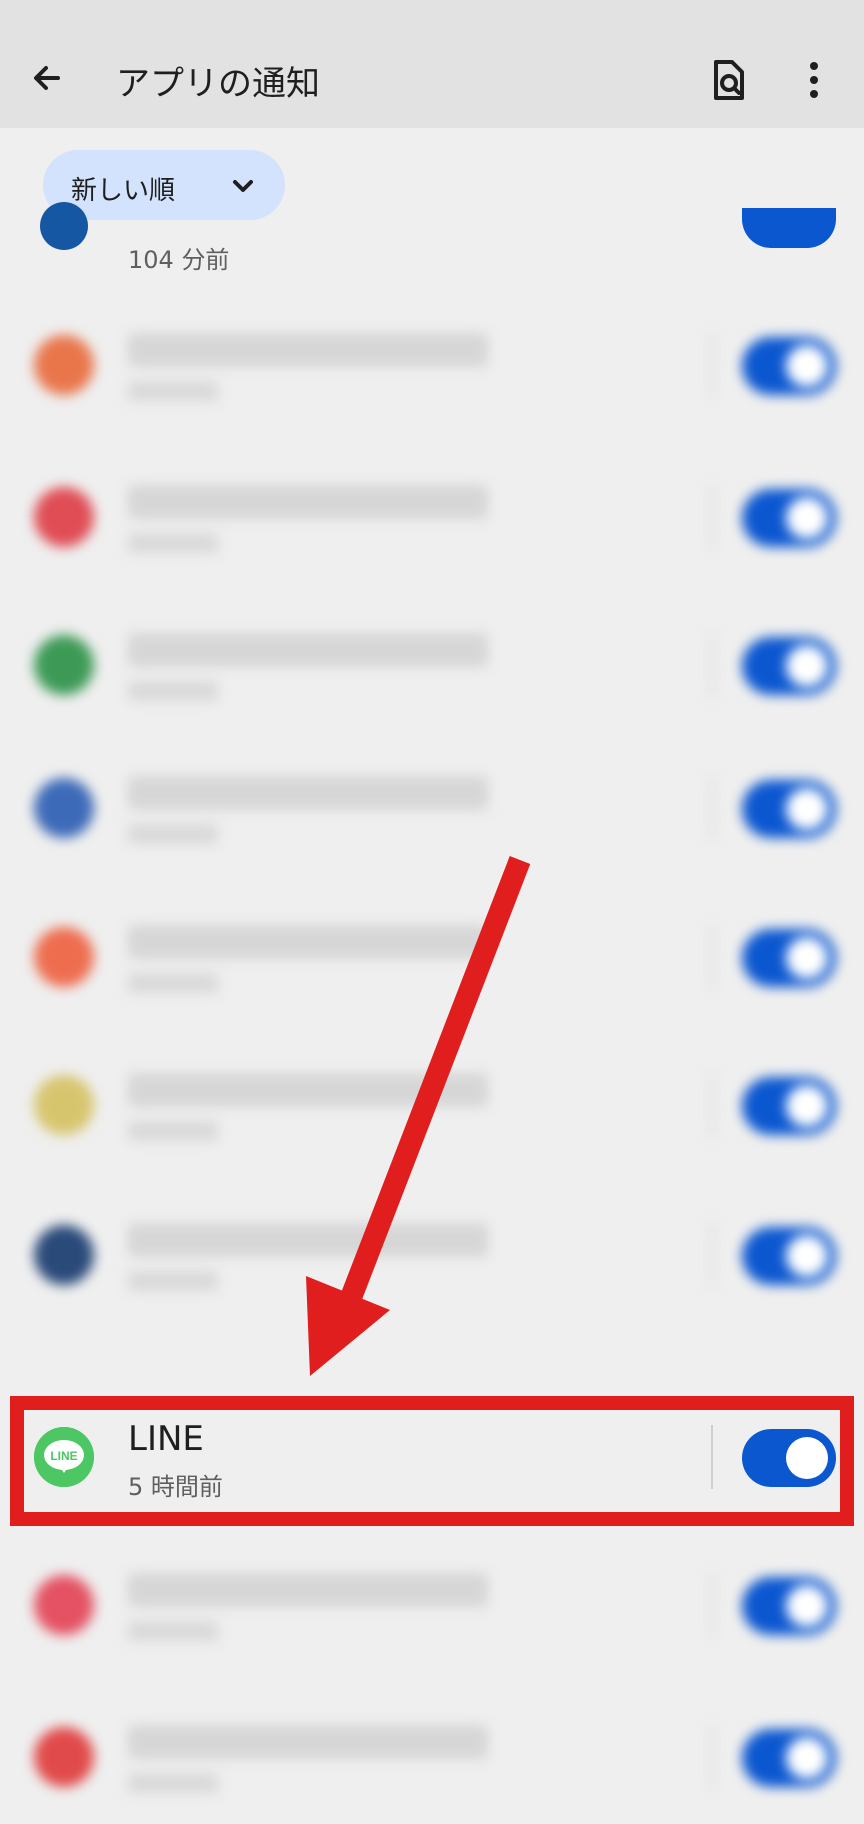  What do you see at coordinates (123, 191) in the screenshot?
I see `sort-order-label: 新しい順` at bounding box center [123, 191].